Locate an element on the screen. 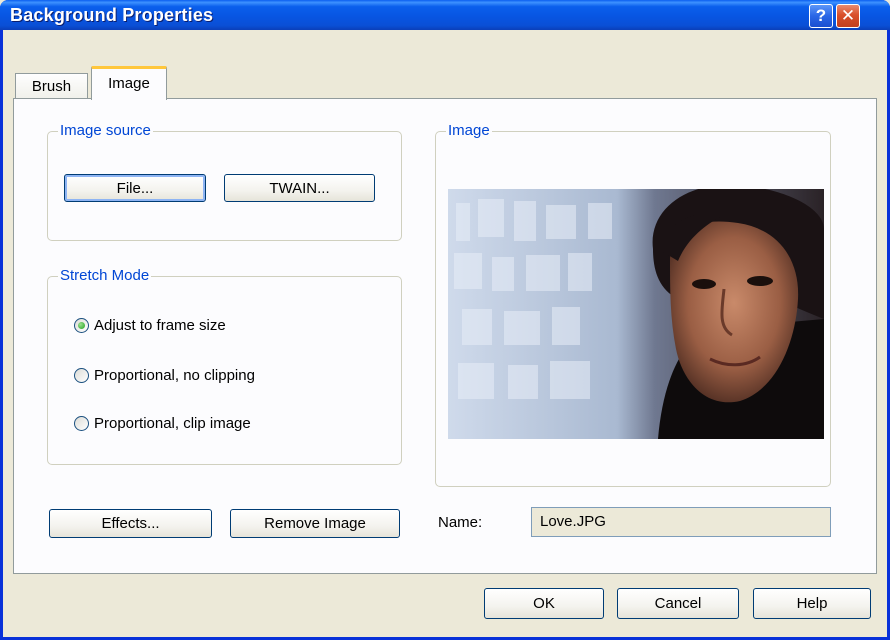 Image resolution: width=890 pixels, height=640 pixels. tab-image: Image is located at coordinates (129, 83).